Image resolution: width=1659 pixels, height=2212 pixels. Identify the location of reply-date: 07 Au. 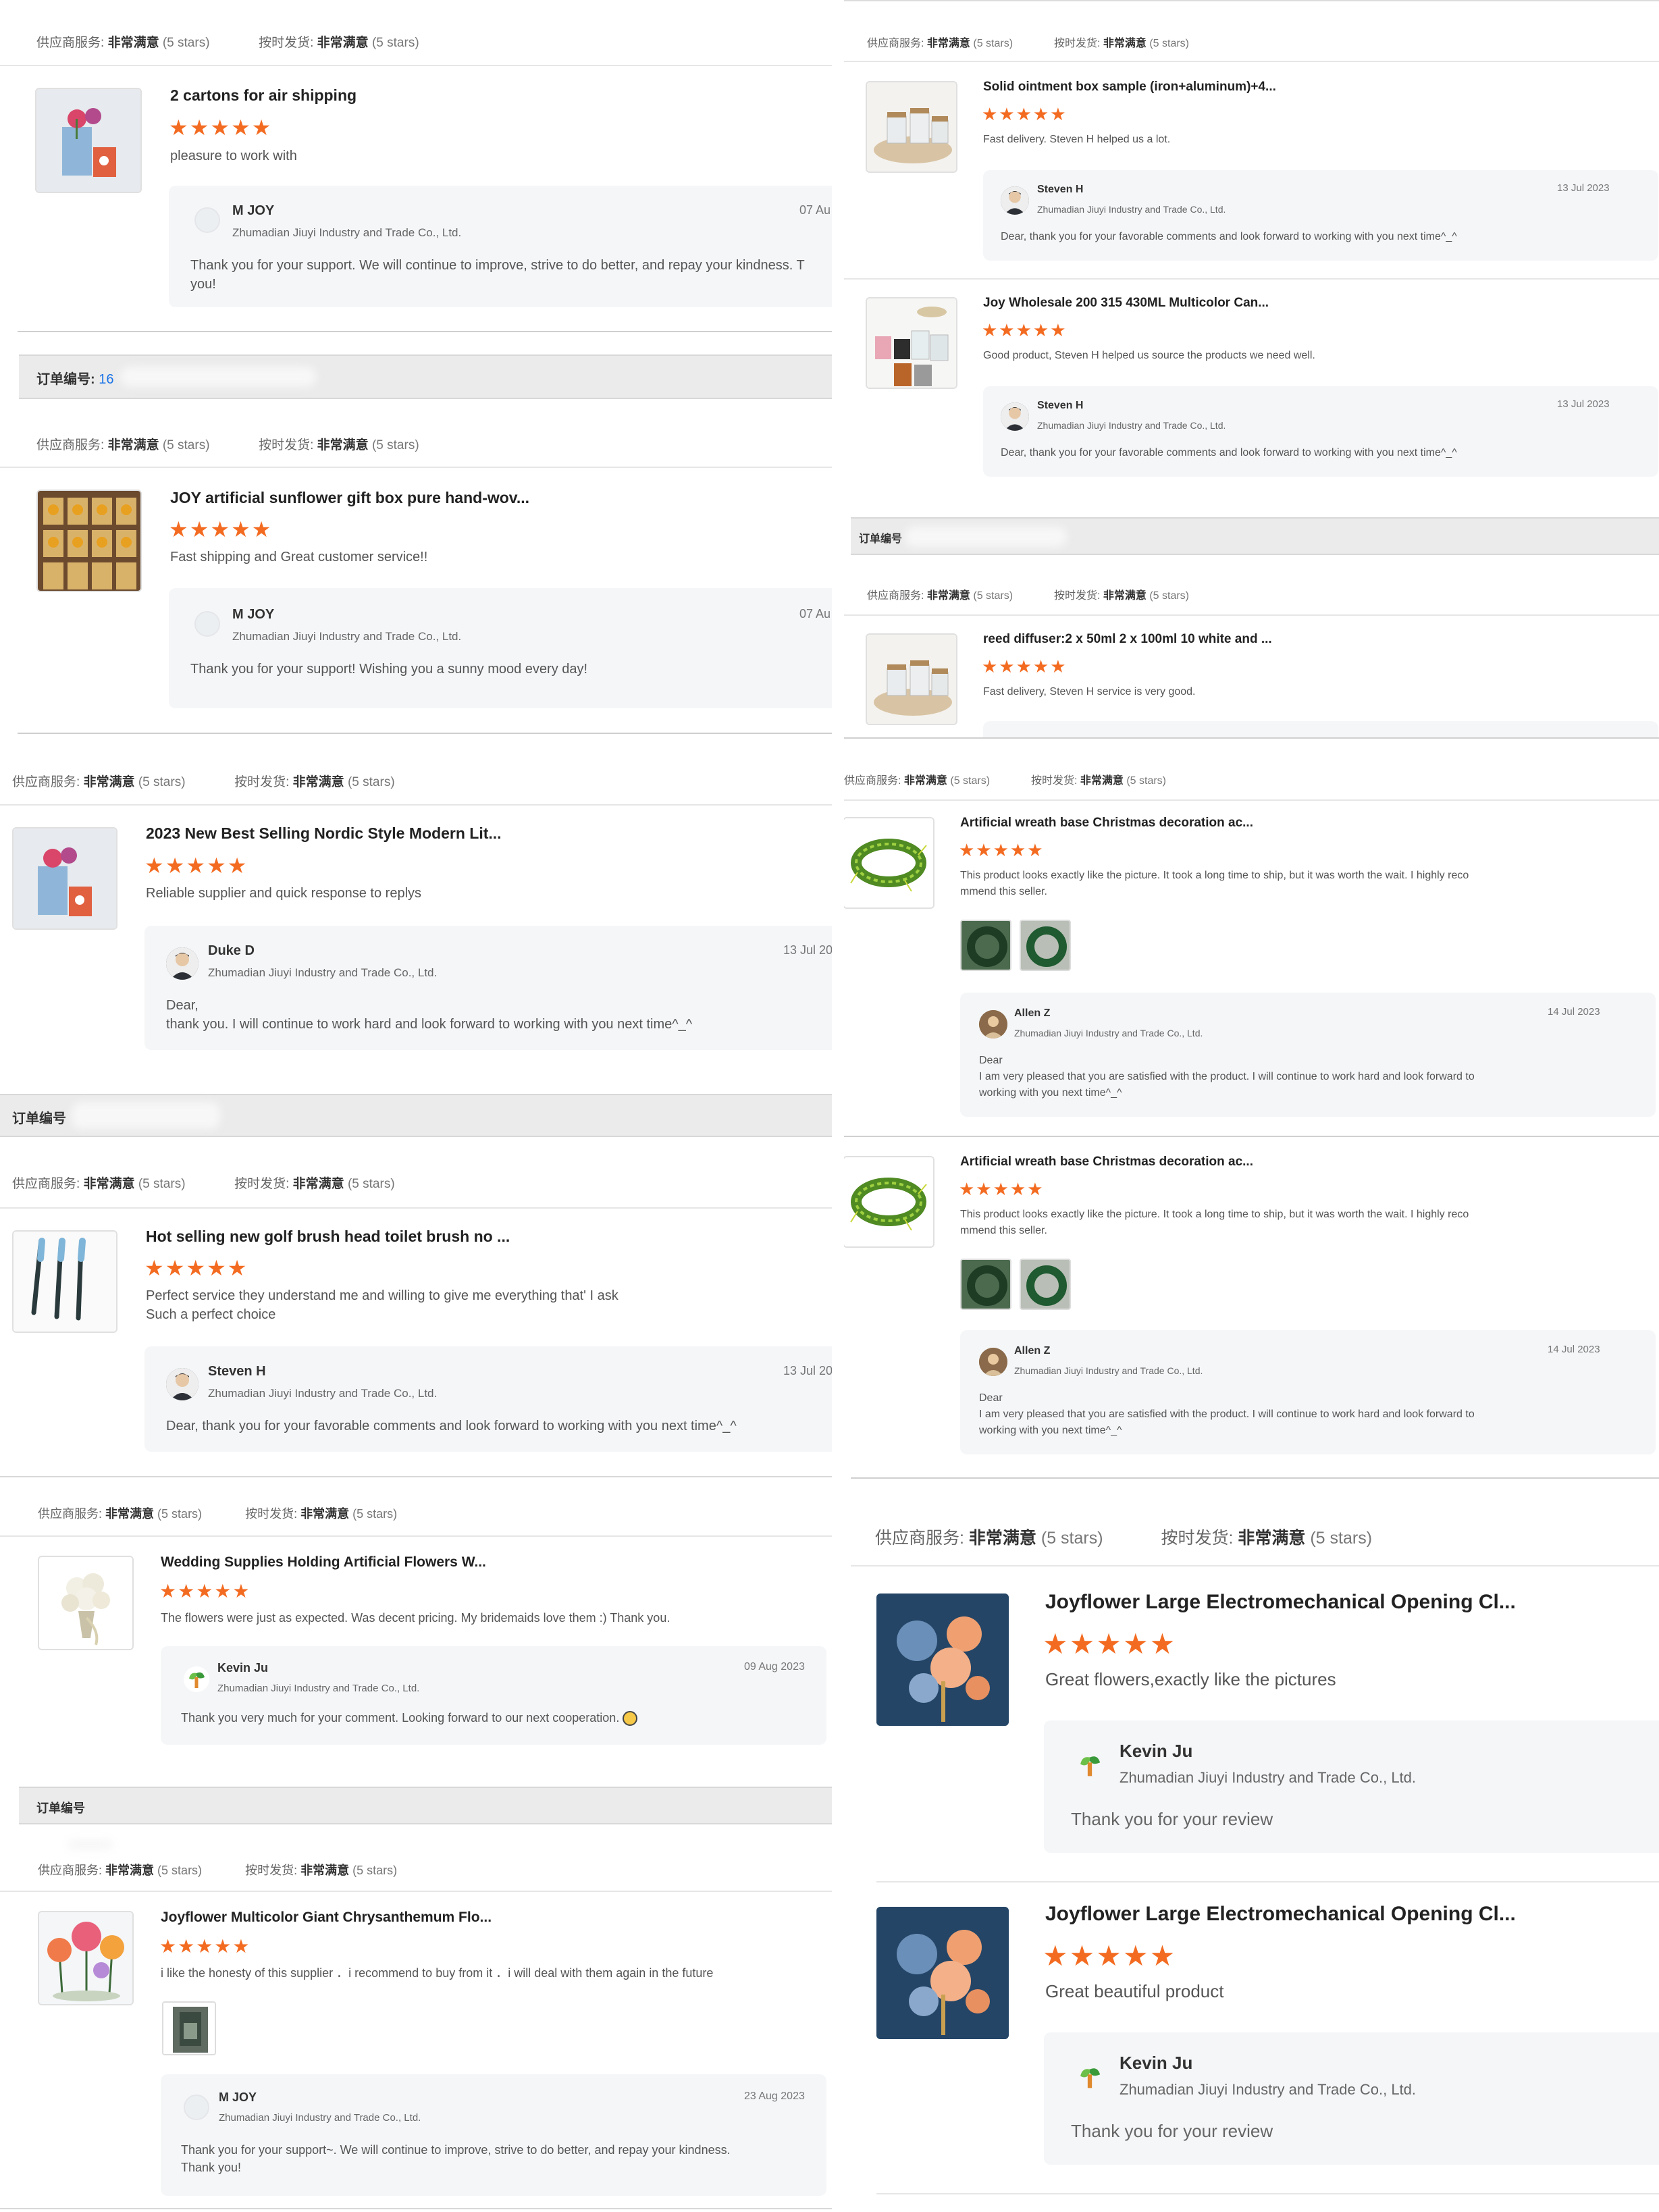
(815, 210).